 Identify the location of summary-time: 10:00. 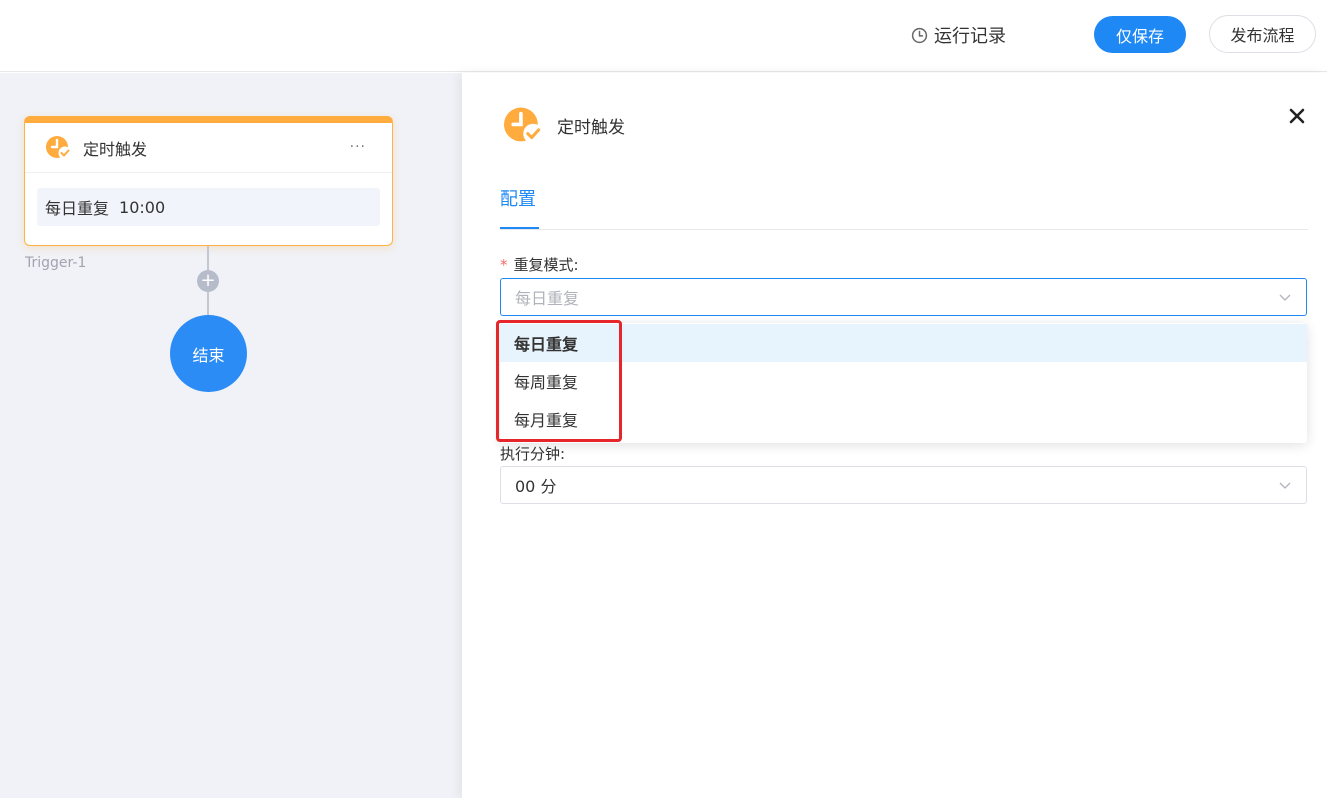
(142, 207).